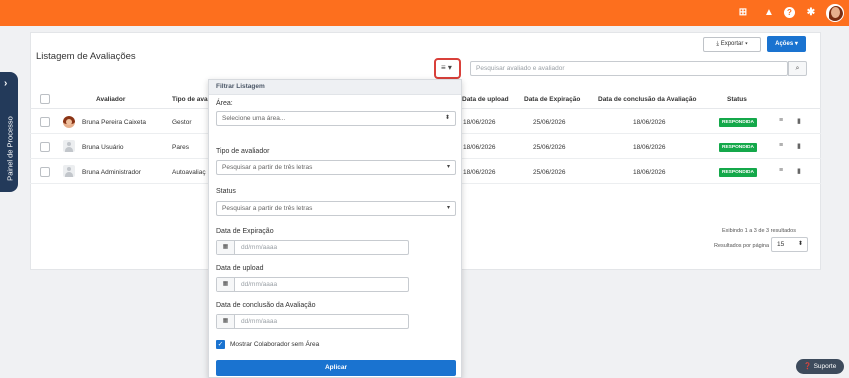 The height and width of the screenshot is (378, 849). I want to click on search-icon: ⌕, so click(797, 68).